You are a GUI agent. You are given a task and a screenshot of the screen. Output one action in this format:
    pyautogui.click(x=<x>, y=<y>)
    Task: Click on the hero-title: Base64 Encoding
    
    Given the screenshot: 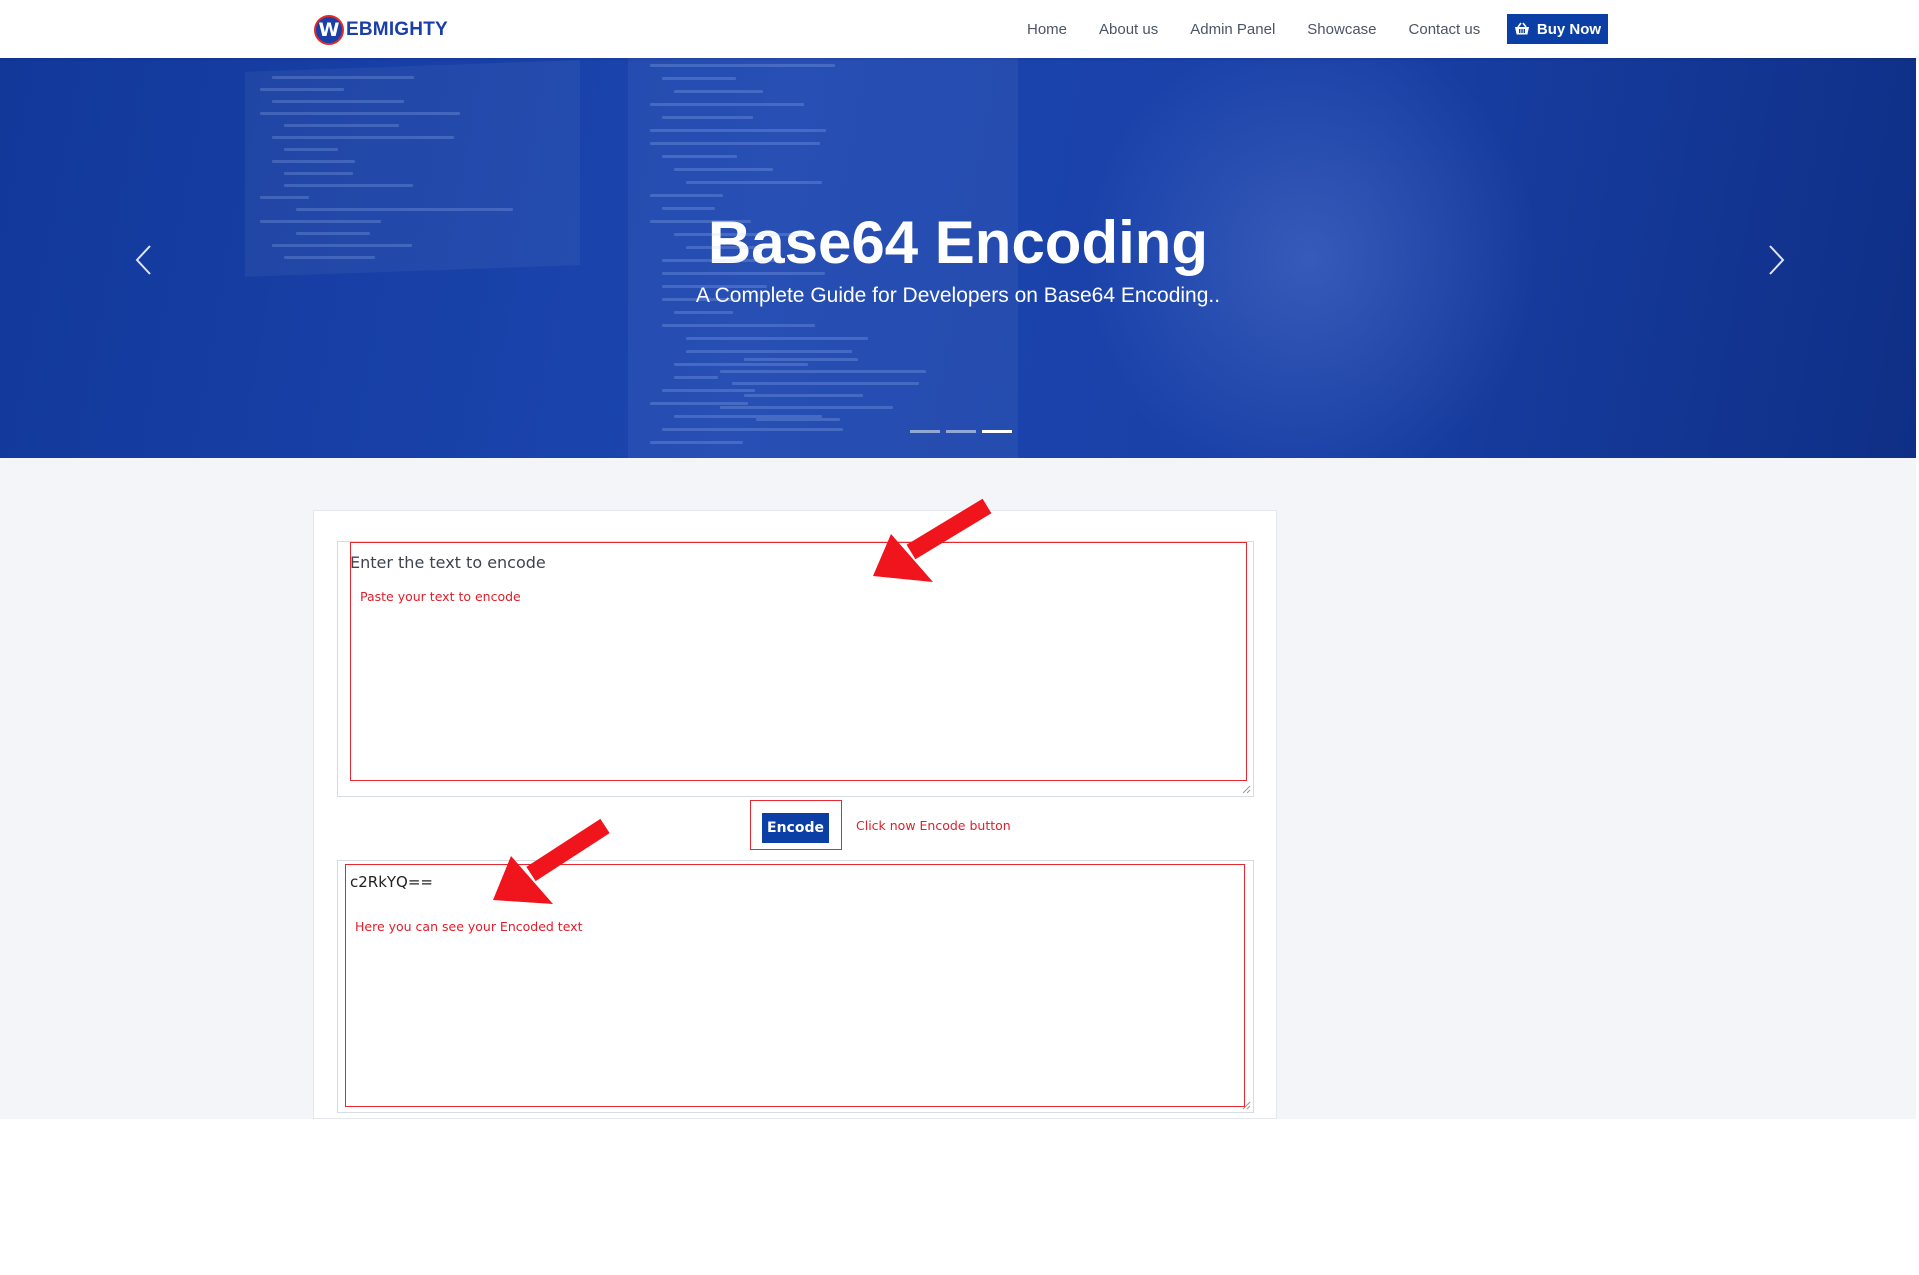 What is the action you would take?
    pyautogui.click(x=958, y=242)
    